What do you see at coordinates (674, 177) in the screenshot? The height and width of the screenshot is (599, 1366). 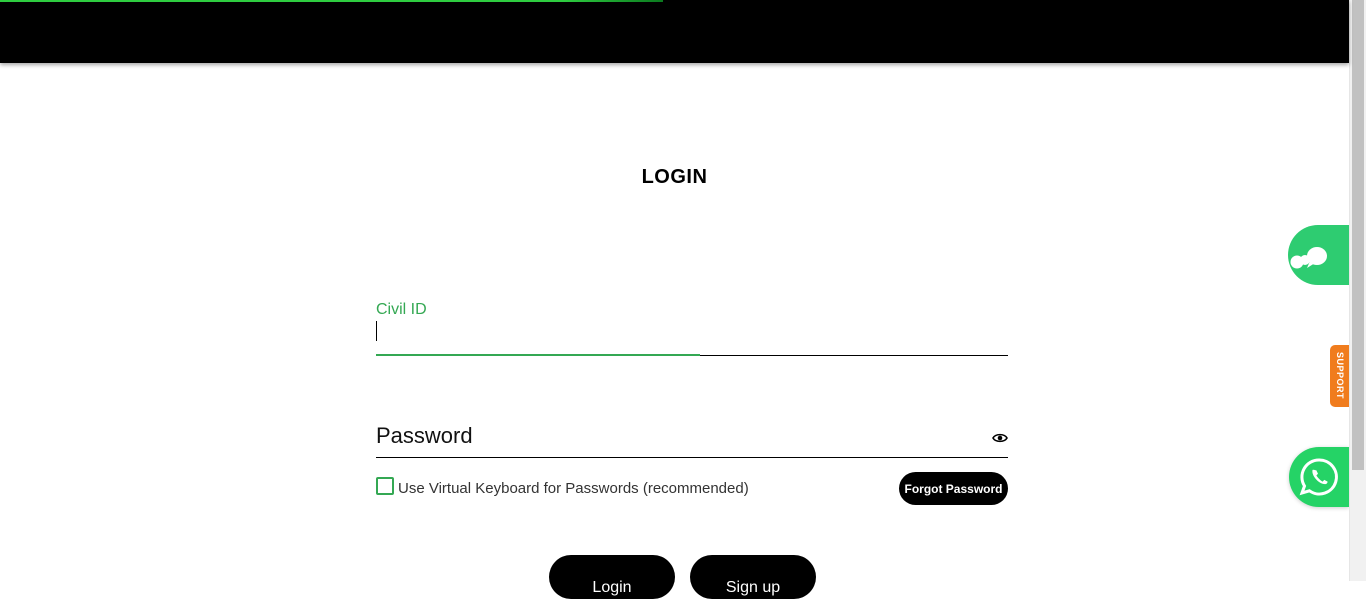 I see `page-title: LOGIN` at bounding box center [674, 177].